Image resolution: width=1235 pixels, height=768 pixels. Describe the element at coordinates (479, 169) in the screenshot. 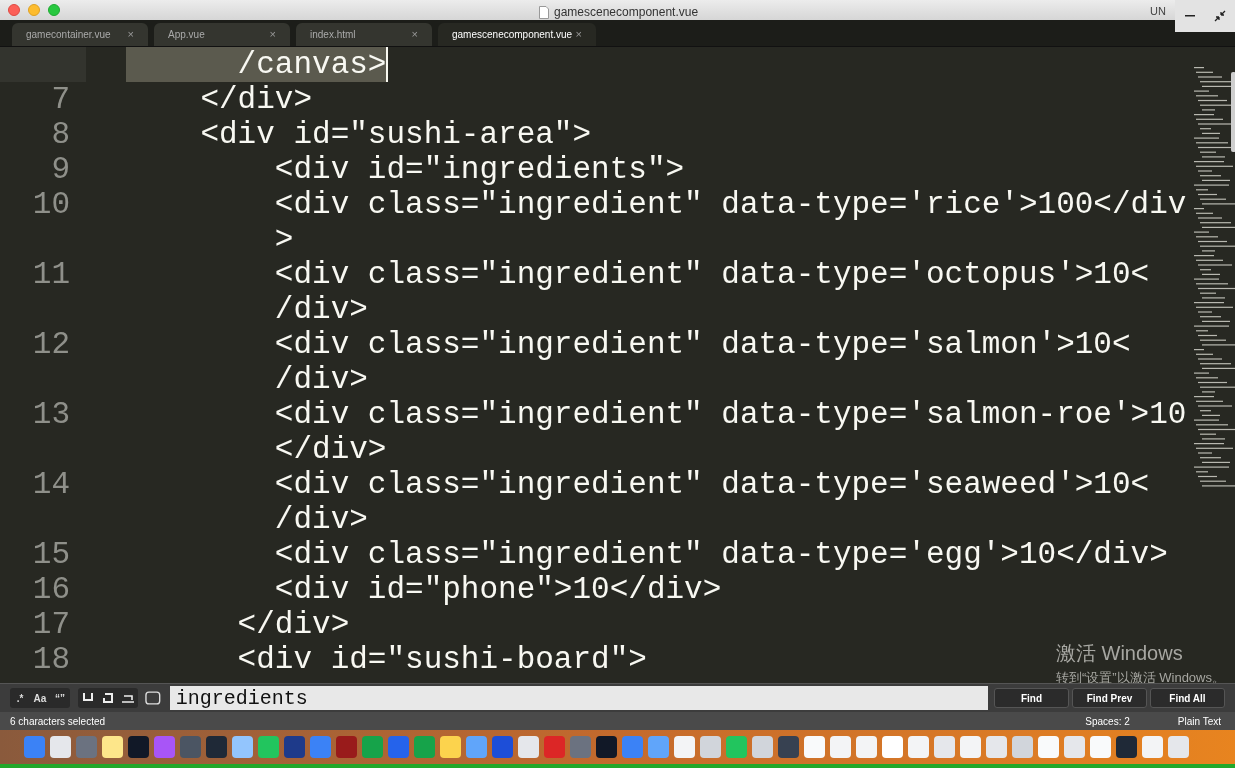

I see `code-line: <div id="ingredients">` at that location.